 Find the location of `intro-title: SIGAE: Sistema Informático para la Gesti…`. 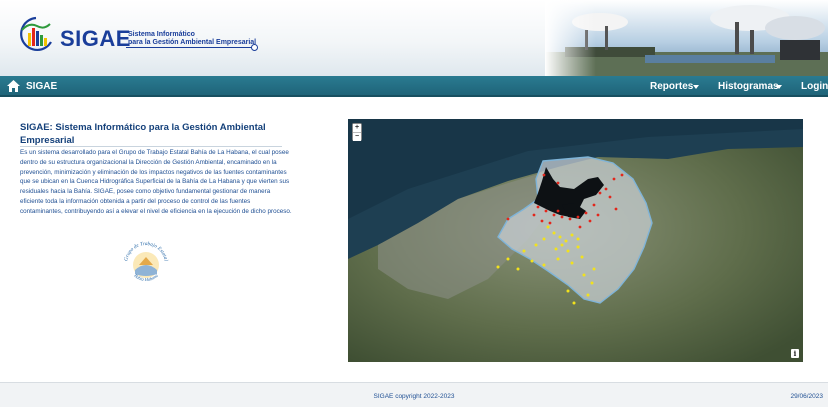

intro-title: SIGAE: Sistema Informático para la Gesti… is located at coordinates (143, 134).